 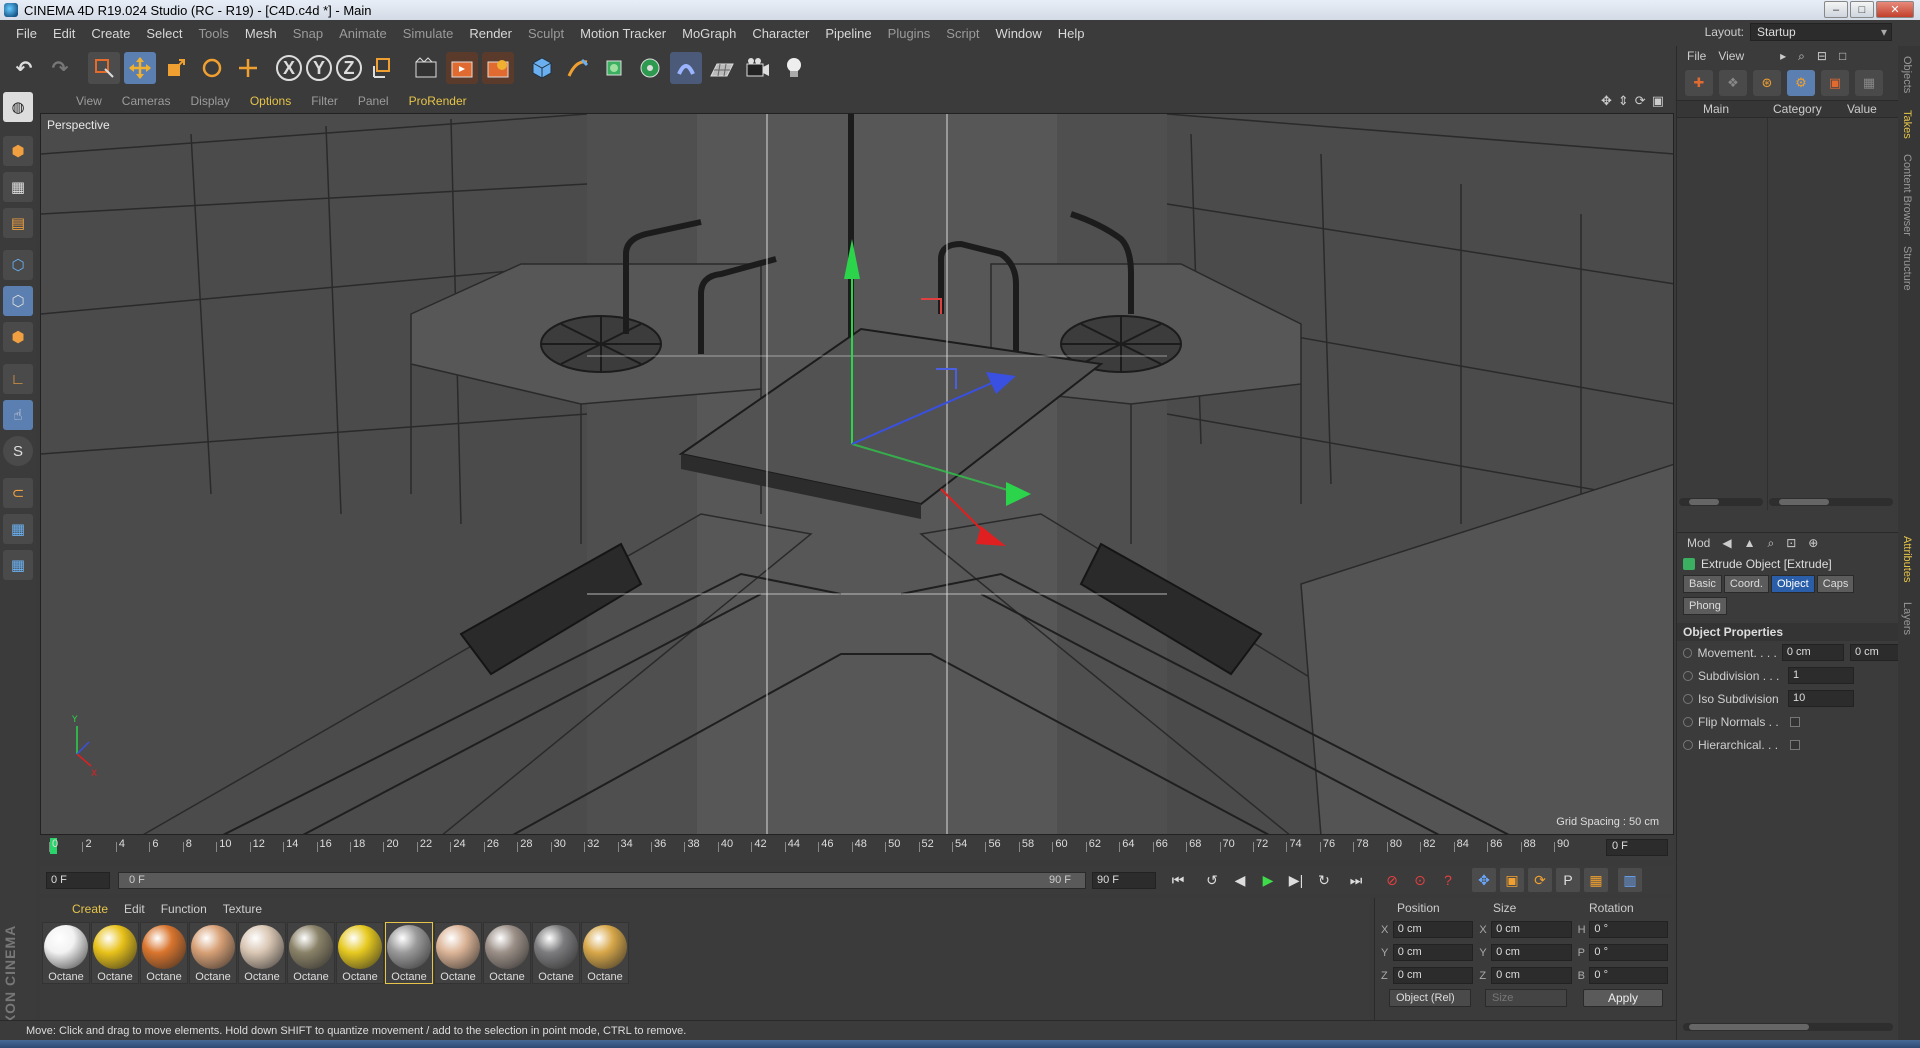 I want to click on minimize-panel-icon: ⊟, so click(x=1822, y=56).